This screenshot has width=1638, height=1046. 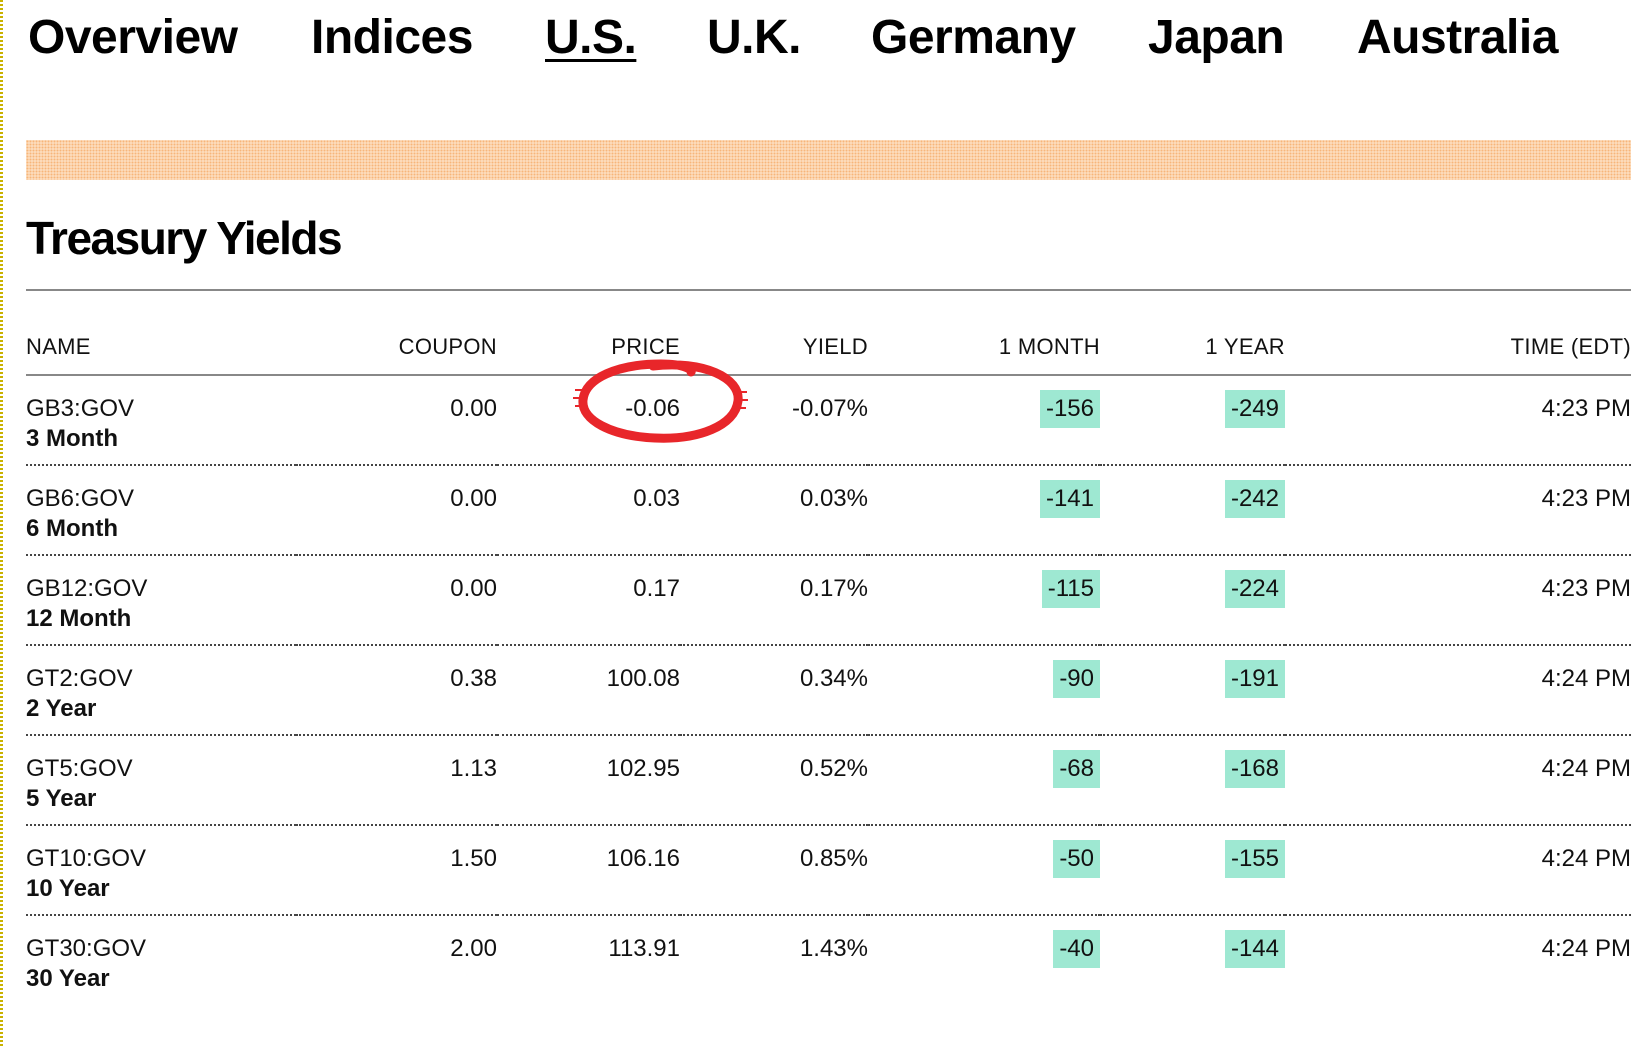 I want to click on one-year-change-badge: -249, so click(x=1254, y=409).